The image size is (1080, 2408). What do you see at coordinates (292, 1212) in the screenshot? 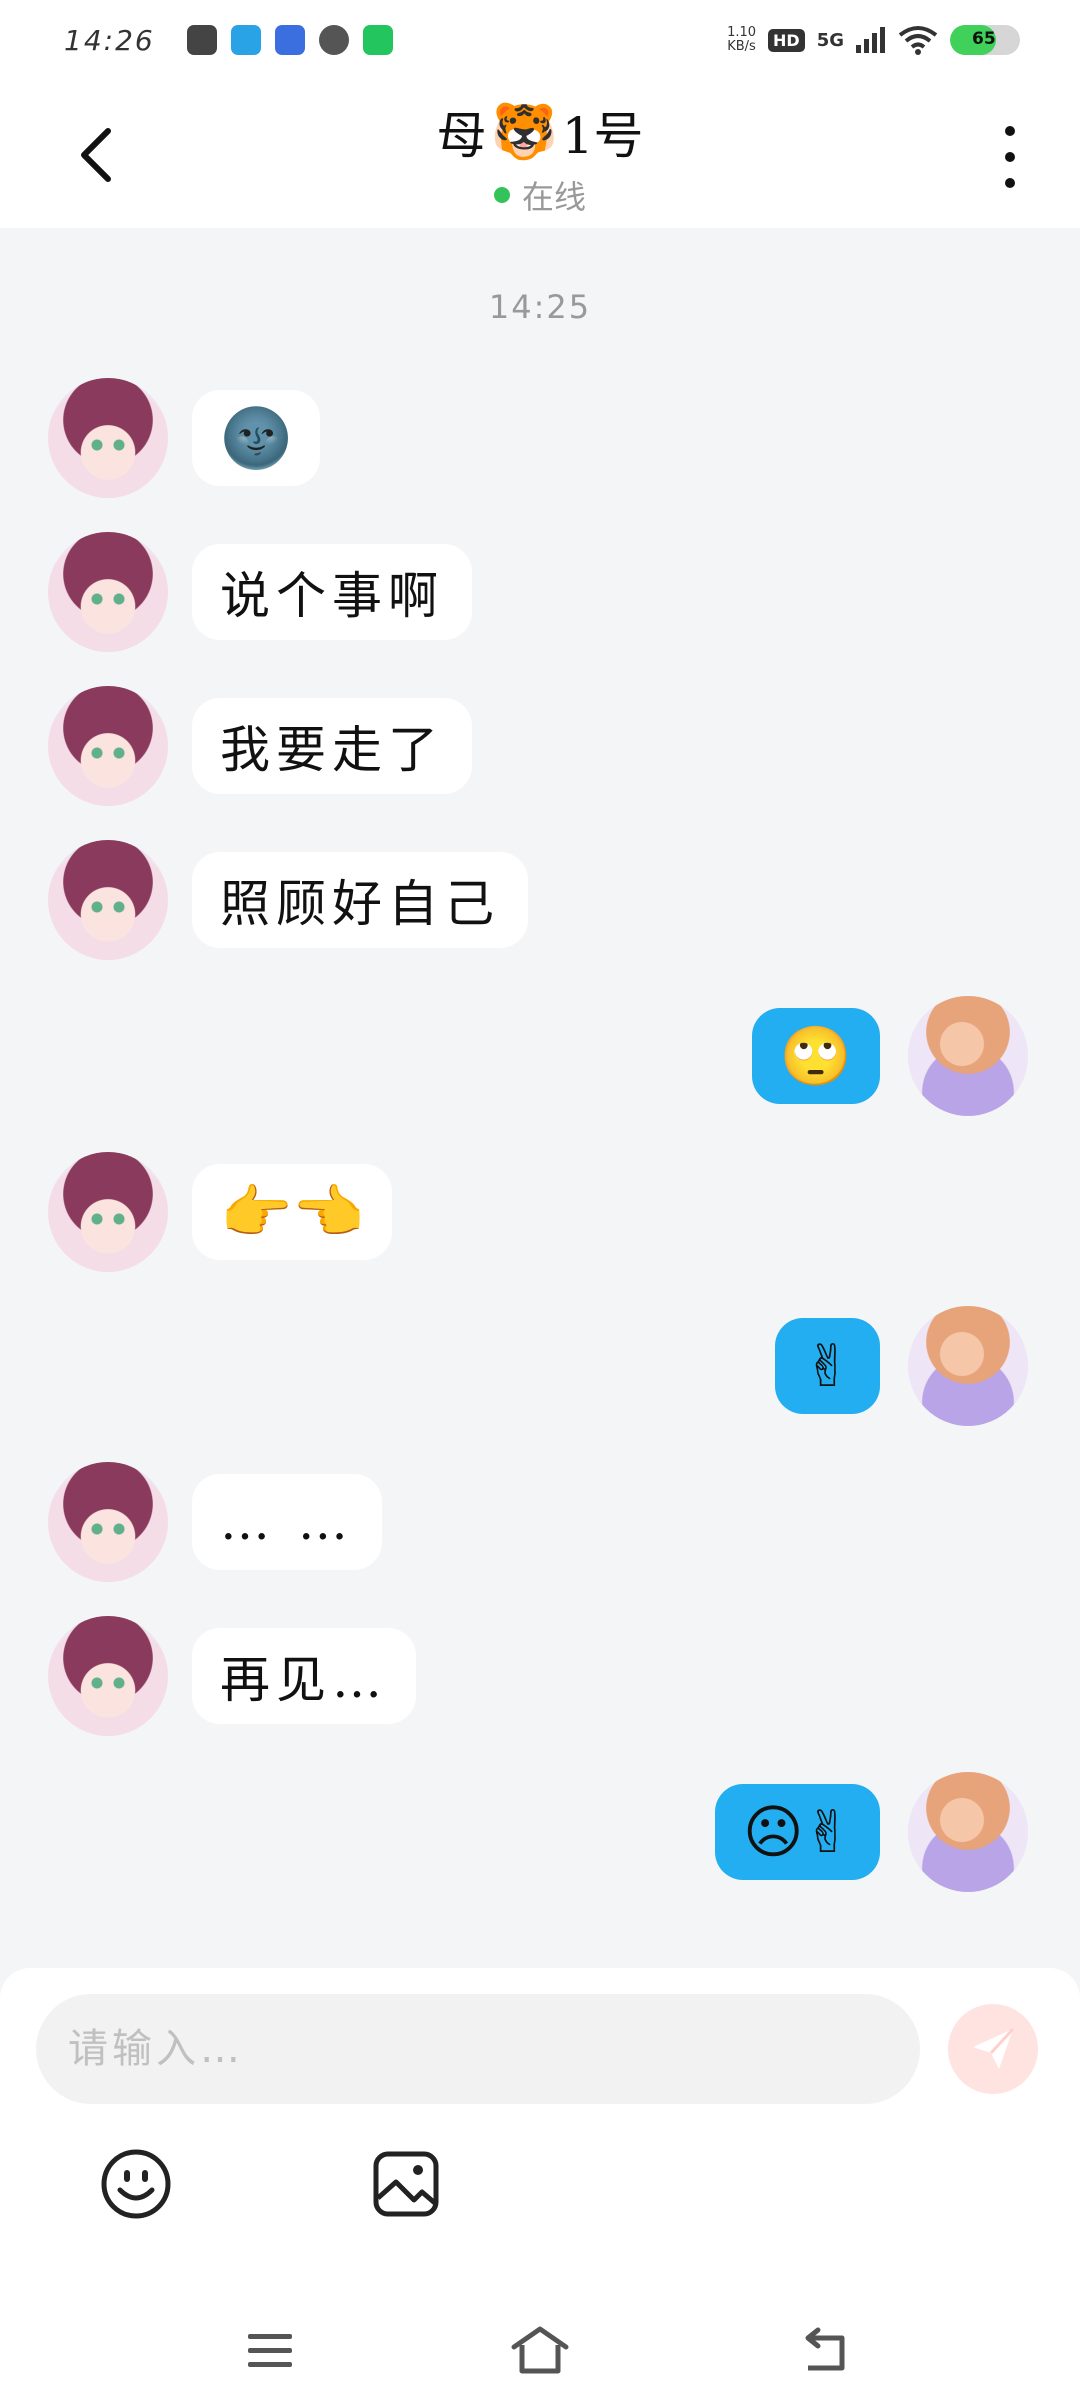
I see `message-bubble: 👉👈` at bounding box center [292, 1212].